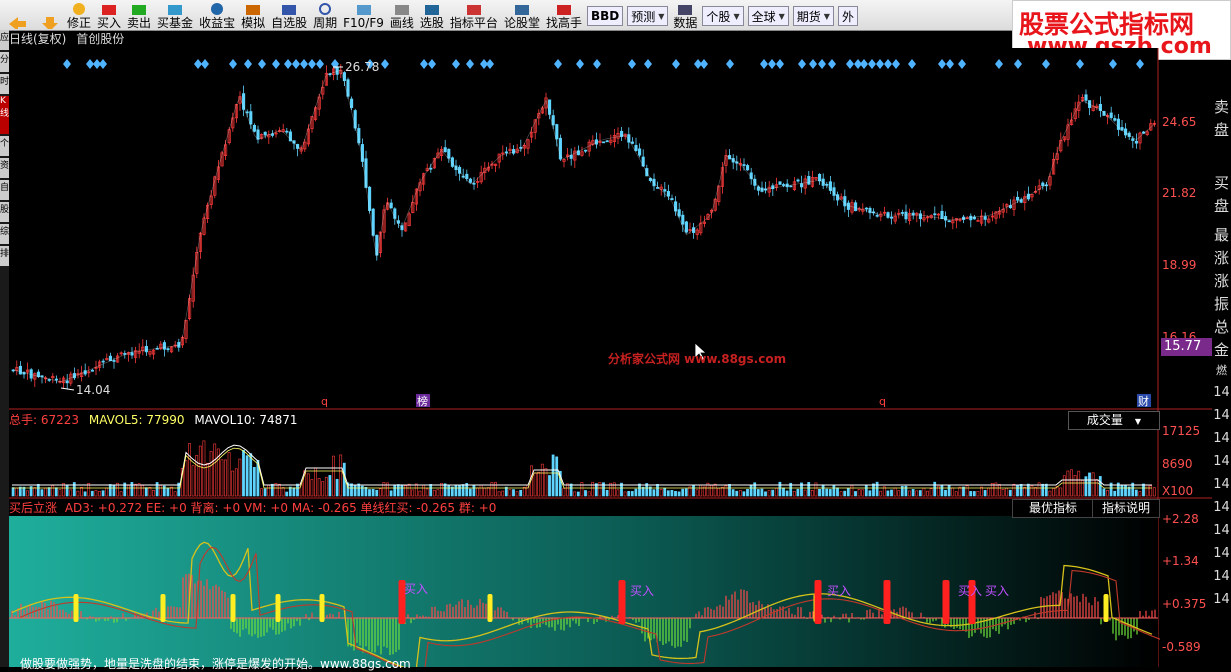 The image size is (1231, 672). What do you see at coordinates (887, 602) in the screenshot?
I see `signal-bar-red` at bounding box center [887, 602].